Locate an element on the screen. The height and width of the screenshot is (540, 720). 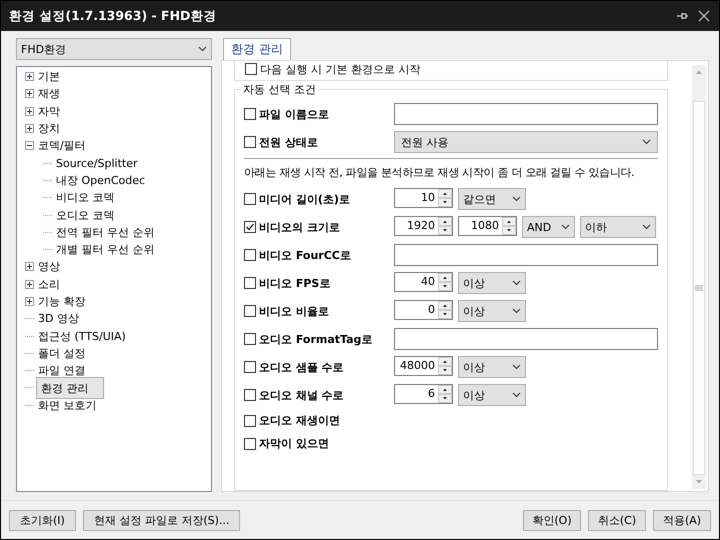
tree-item: 기능 확장 is located at coordinates (62, 301).